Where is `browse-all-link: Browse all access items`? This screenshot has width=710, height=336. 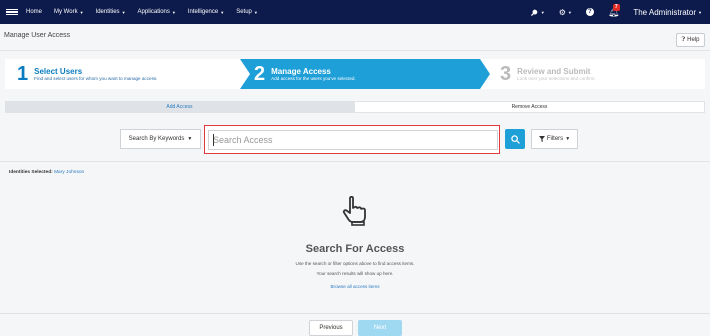
browse-all-link: Browse all access items is located at coordinates (355, 286).